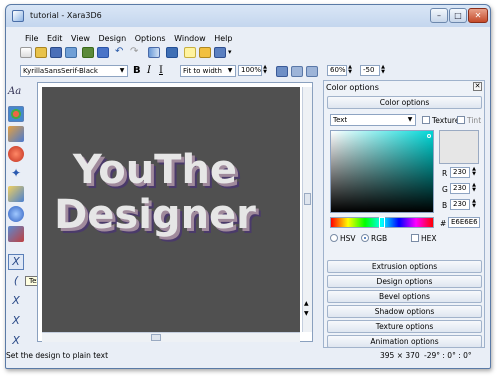 This screenshot has width=500, height=377. Describe the element at coordinates (16, 154) in the screenshot. I see `bevel-tool-icon` at that location.